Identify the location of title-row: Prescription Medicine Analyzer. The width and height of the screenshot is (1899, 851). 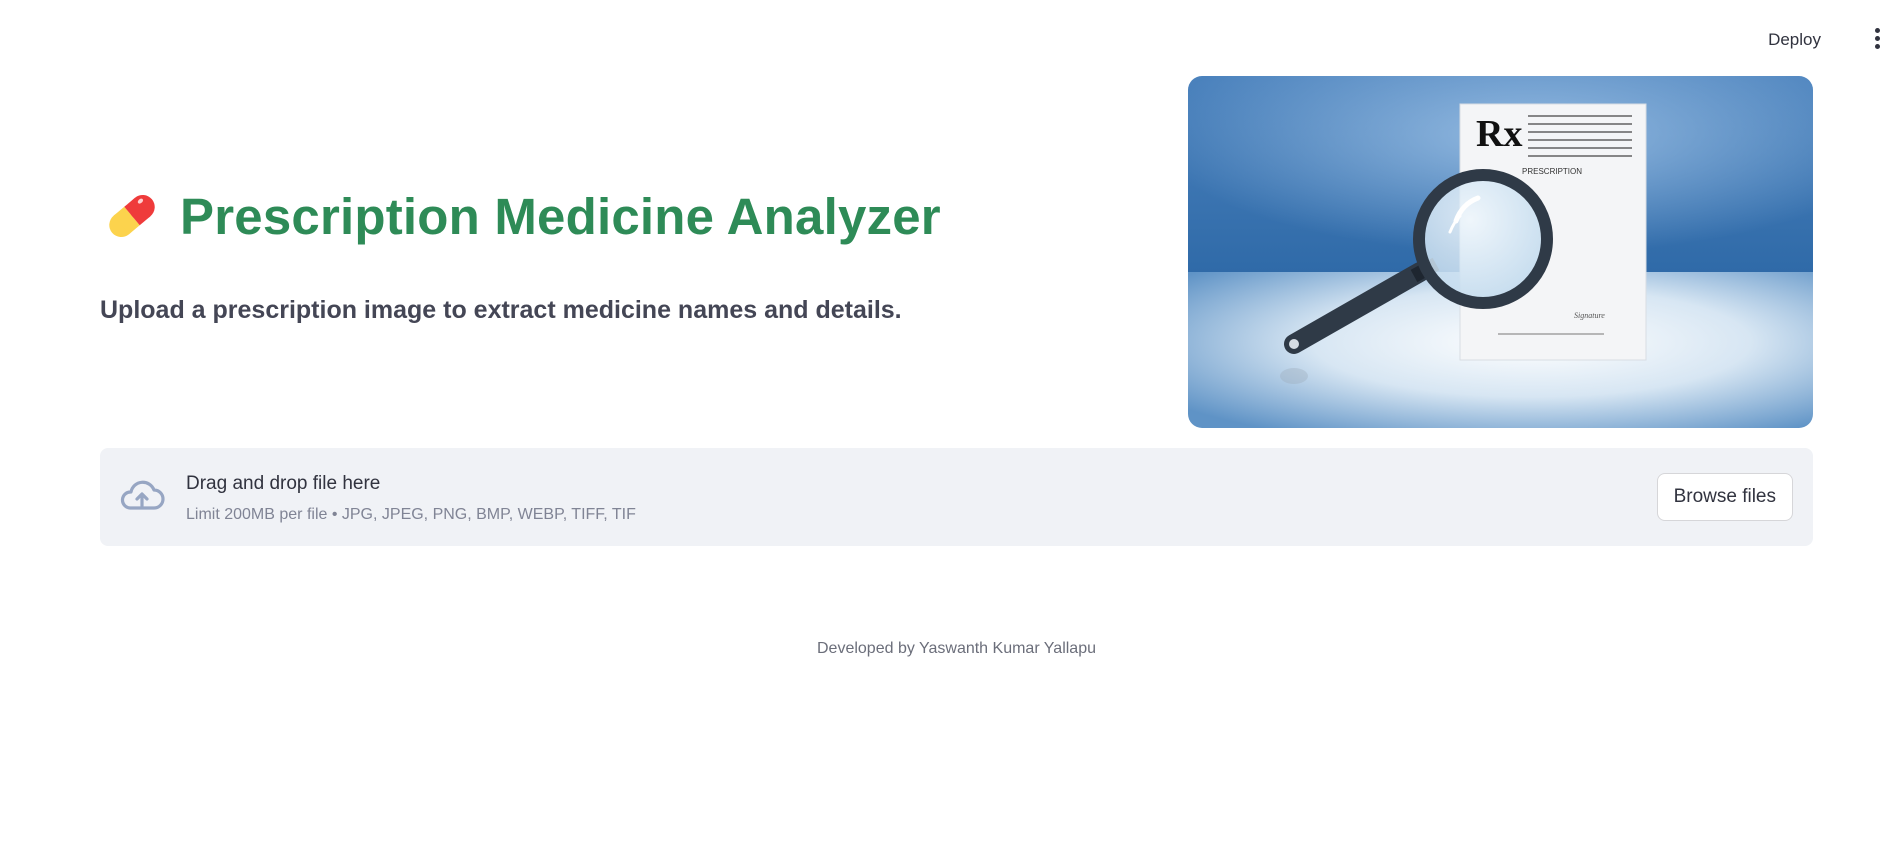
(520, 216).